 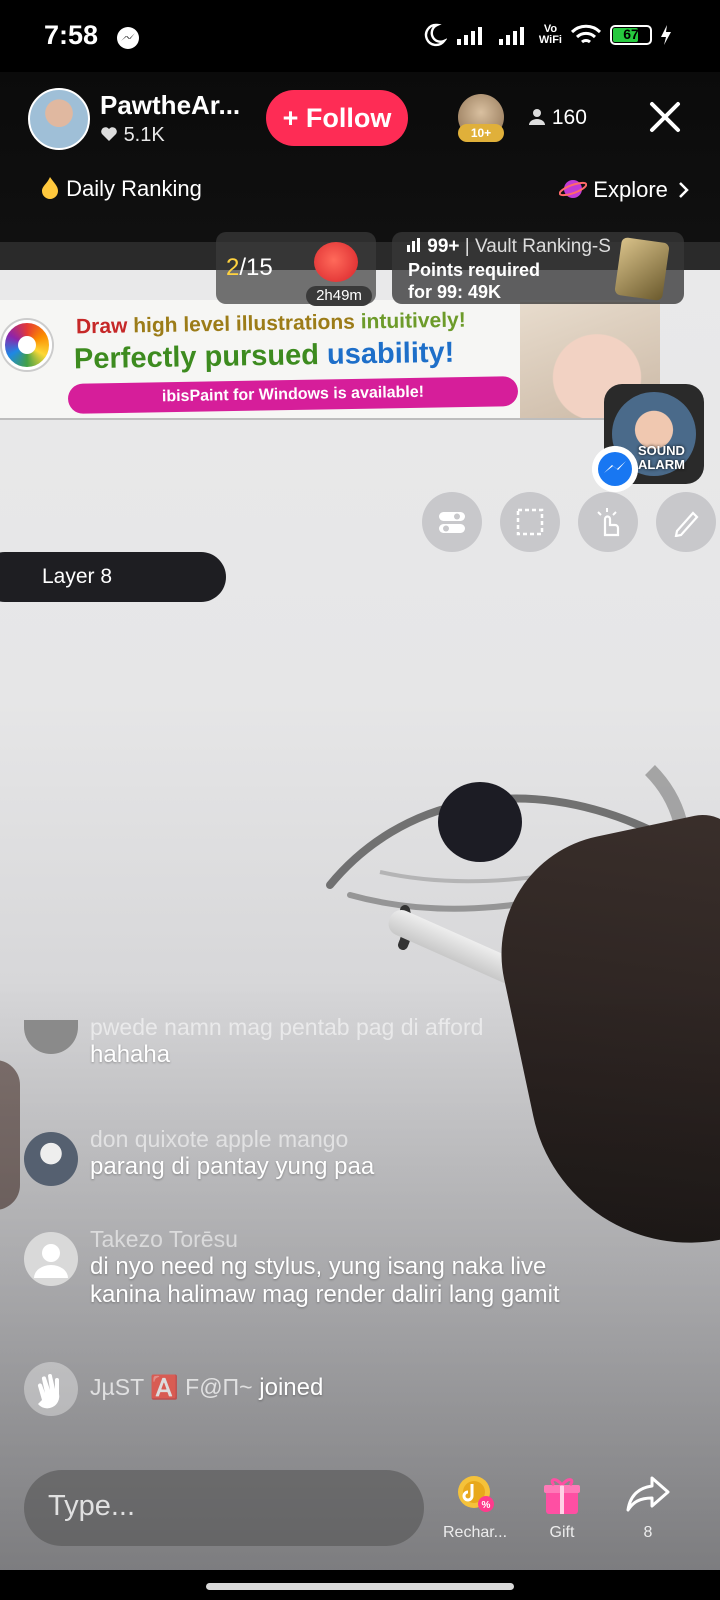 What do you see at coordinates (232, 1166) in the screenshot?
I see `comment-text: parang di pantay yung paa` at bounding box center [232, 1166].